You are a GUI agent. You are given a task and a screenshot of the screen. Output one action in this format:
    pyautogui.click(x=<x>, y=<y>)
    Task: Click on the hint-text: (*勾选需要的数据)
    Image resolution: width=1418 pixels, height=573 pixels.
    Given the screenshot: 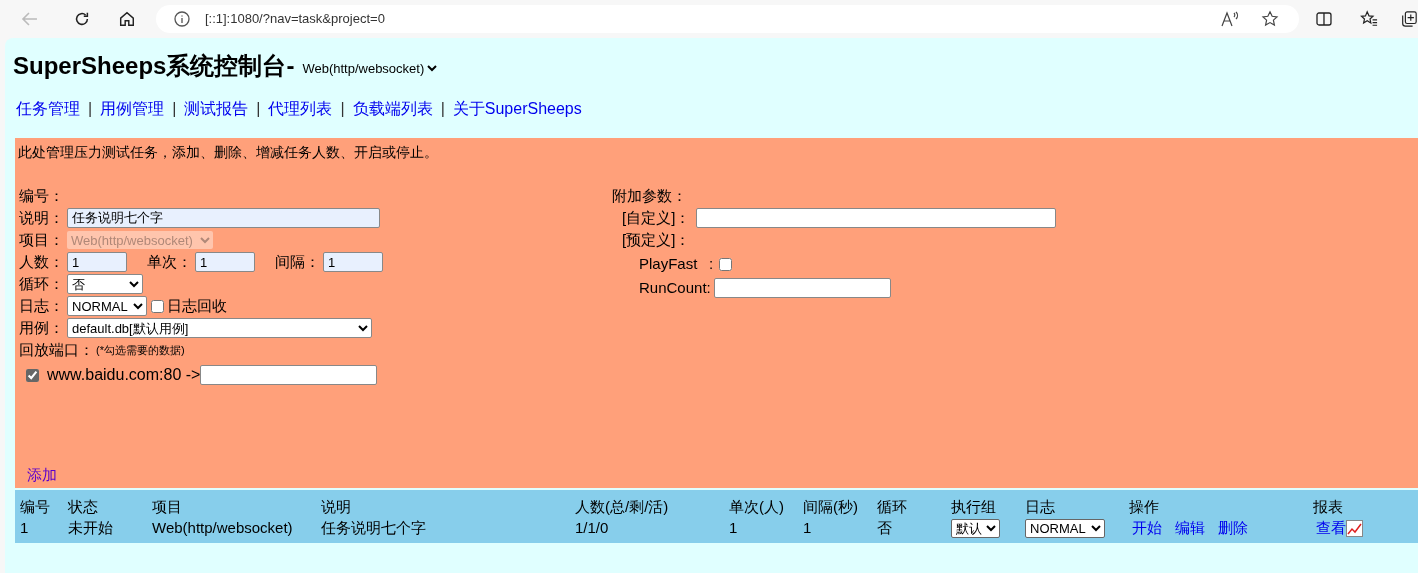 What is the action you would take?
    pyautogui.click(x=140, y=350)
    